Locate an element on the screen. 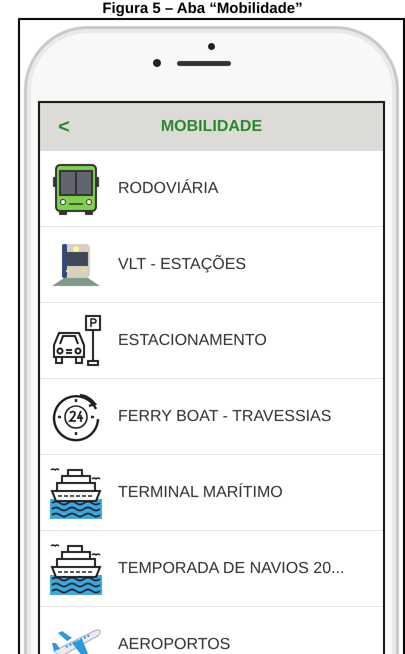  menu-item: RODOVIÁRIA is located at coordinates (211, 189).